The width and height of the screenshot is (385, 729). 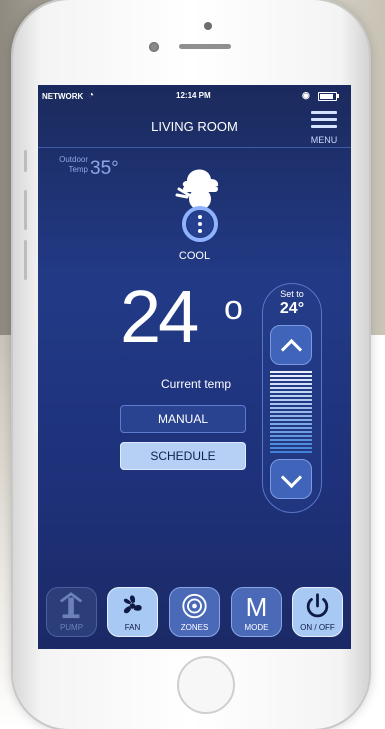 What do you see at coordinates (196, 384) in the screenshot?
I see `current-temp-label: Current temp` at bounding box center [196, 384].